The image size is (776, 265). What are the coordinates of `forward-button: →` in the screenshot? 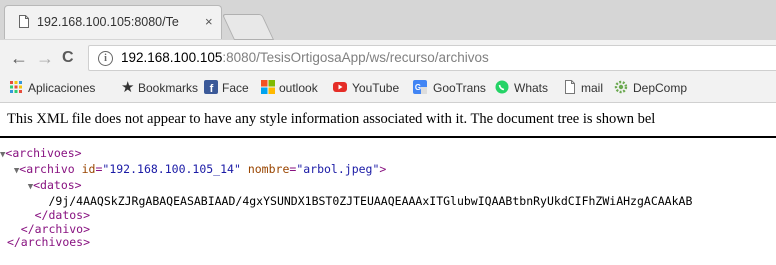 It's located at (45, 58).